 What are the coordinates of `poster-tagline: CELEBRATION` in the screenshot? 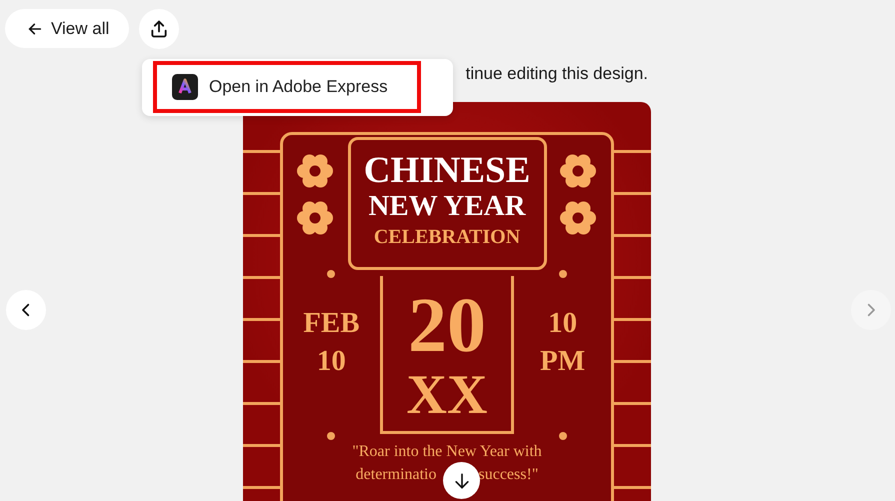 It's located at (447, 237).